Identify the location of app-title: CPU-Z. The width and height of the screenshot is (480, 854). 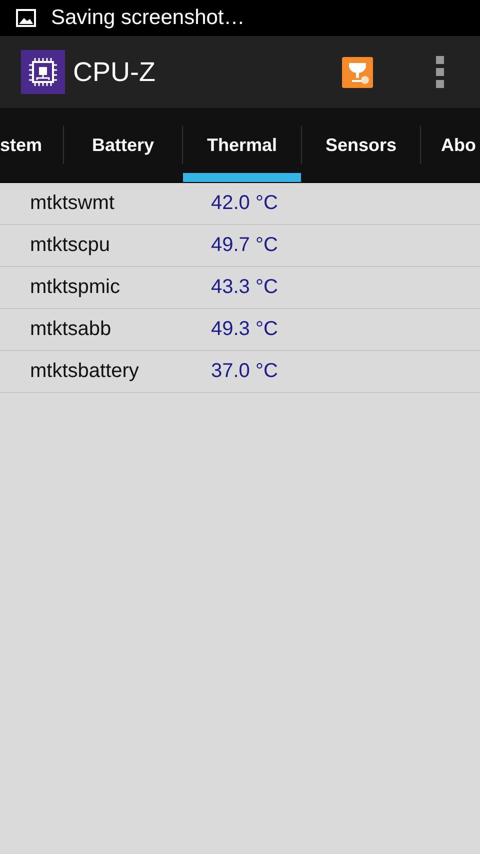
(114, 72).